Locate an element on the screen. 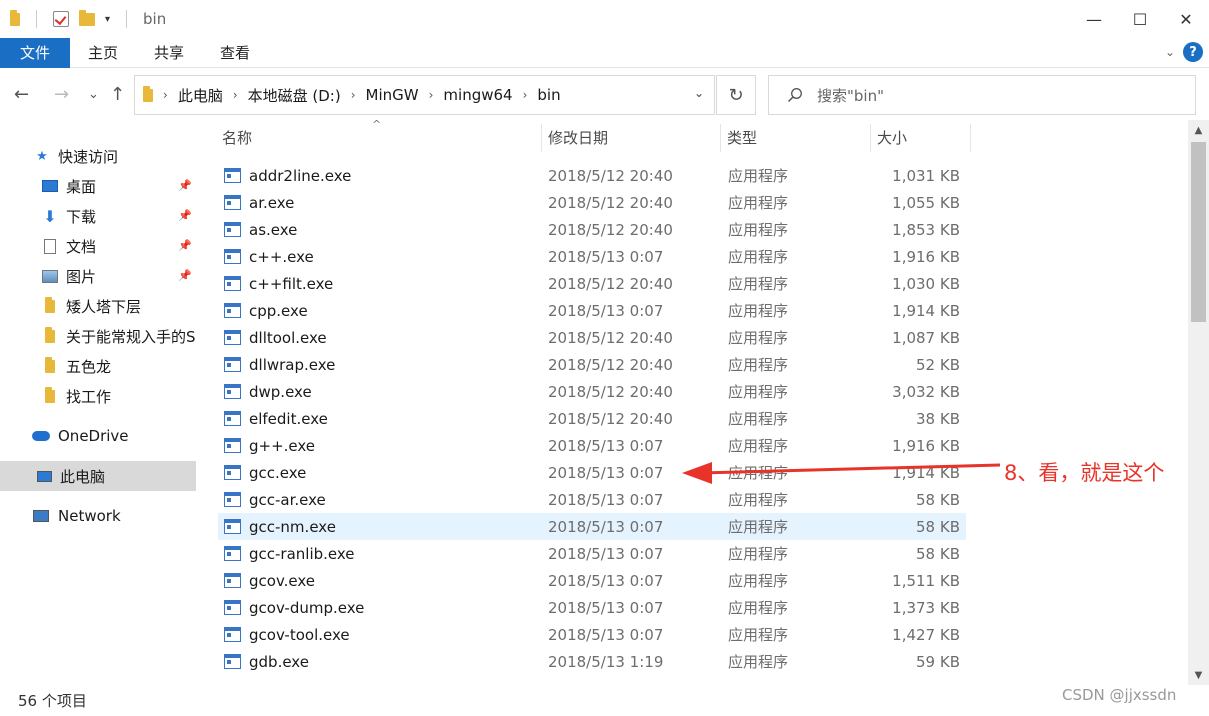 Image resolution: width=1209 pixels, height=716 pixels. watermark: CSDN @jjxssdn is located at coordinates (1119, 695).